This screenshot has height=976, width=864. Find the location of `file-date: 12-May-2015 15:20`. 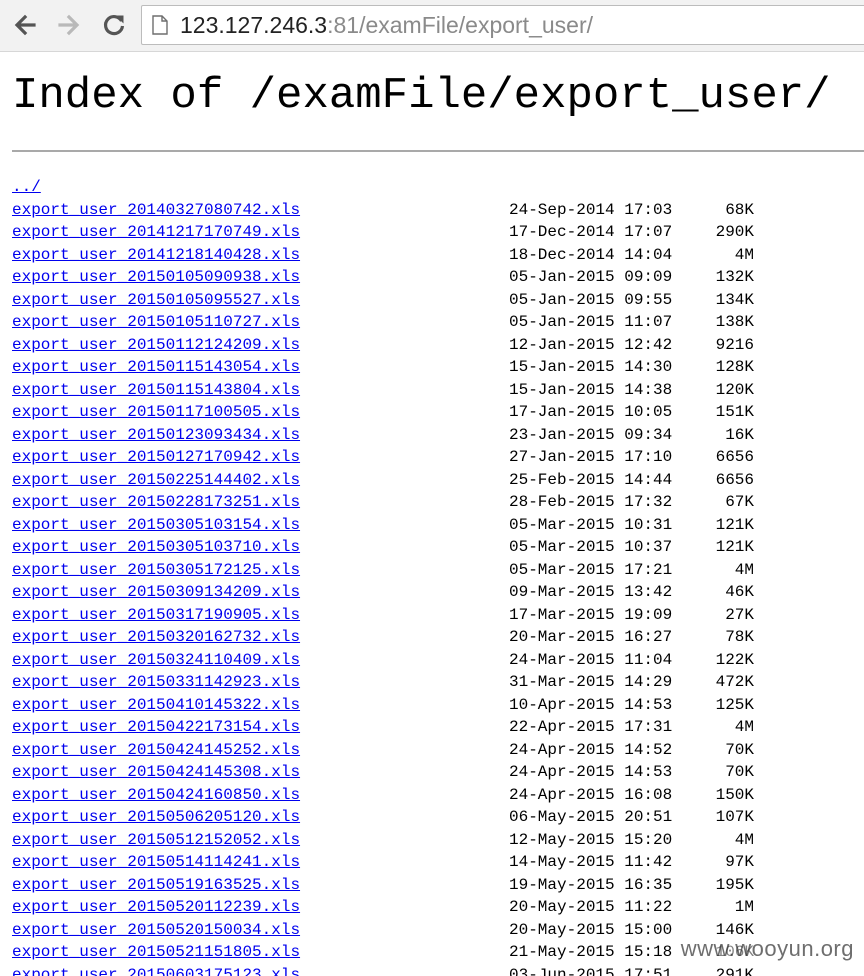

file-date: 12-May-2015 15:20 is located at coordinates (591, 839).